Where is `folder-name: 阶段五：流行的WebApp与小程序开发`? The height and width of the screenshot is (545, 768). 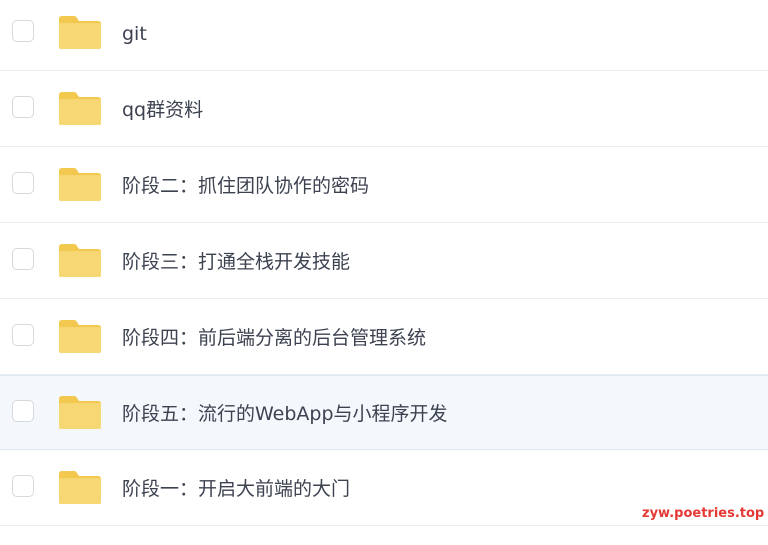 folder-name: 阶段五：流行的WebApp与小程序开发 is located at coordinates (285, 414).